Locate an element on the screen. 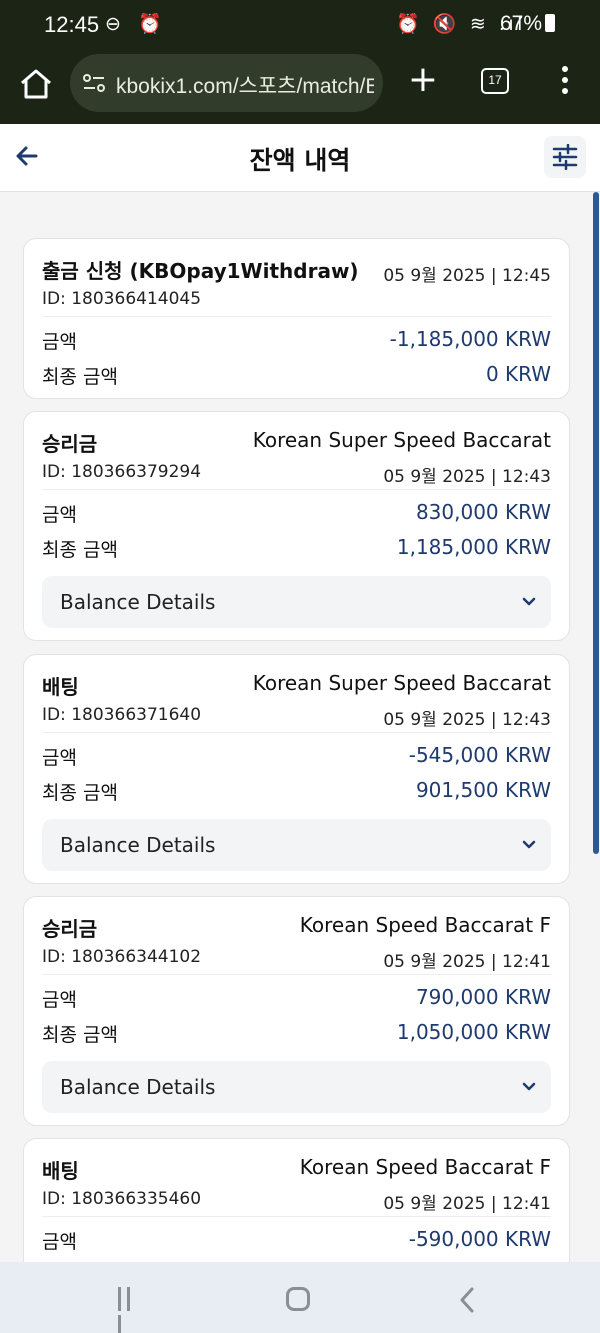 The width and height of the screenshot is (600, 1333). scrollbar is located at coordinates (596, 523).